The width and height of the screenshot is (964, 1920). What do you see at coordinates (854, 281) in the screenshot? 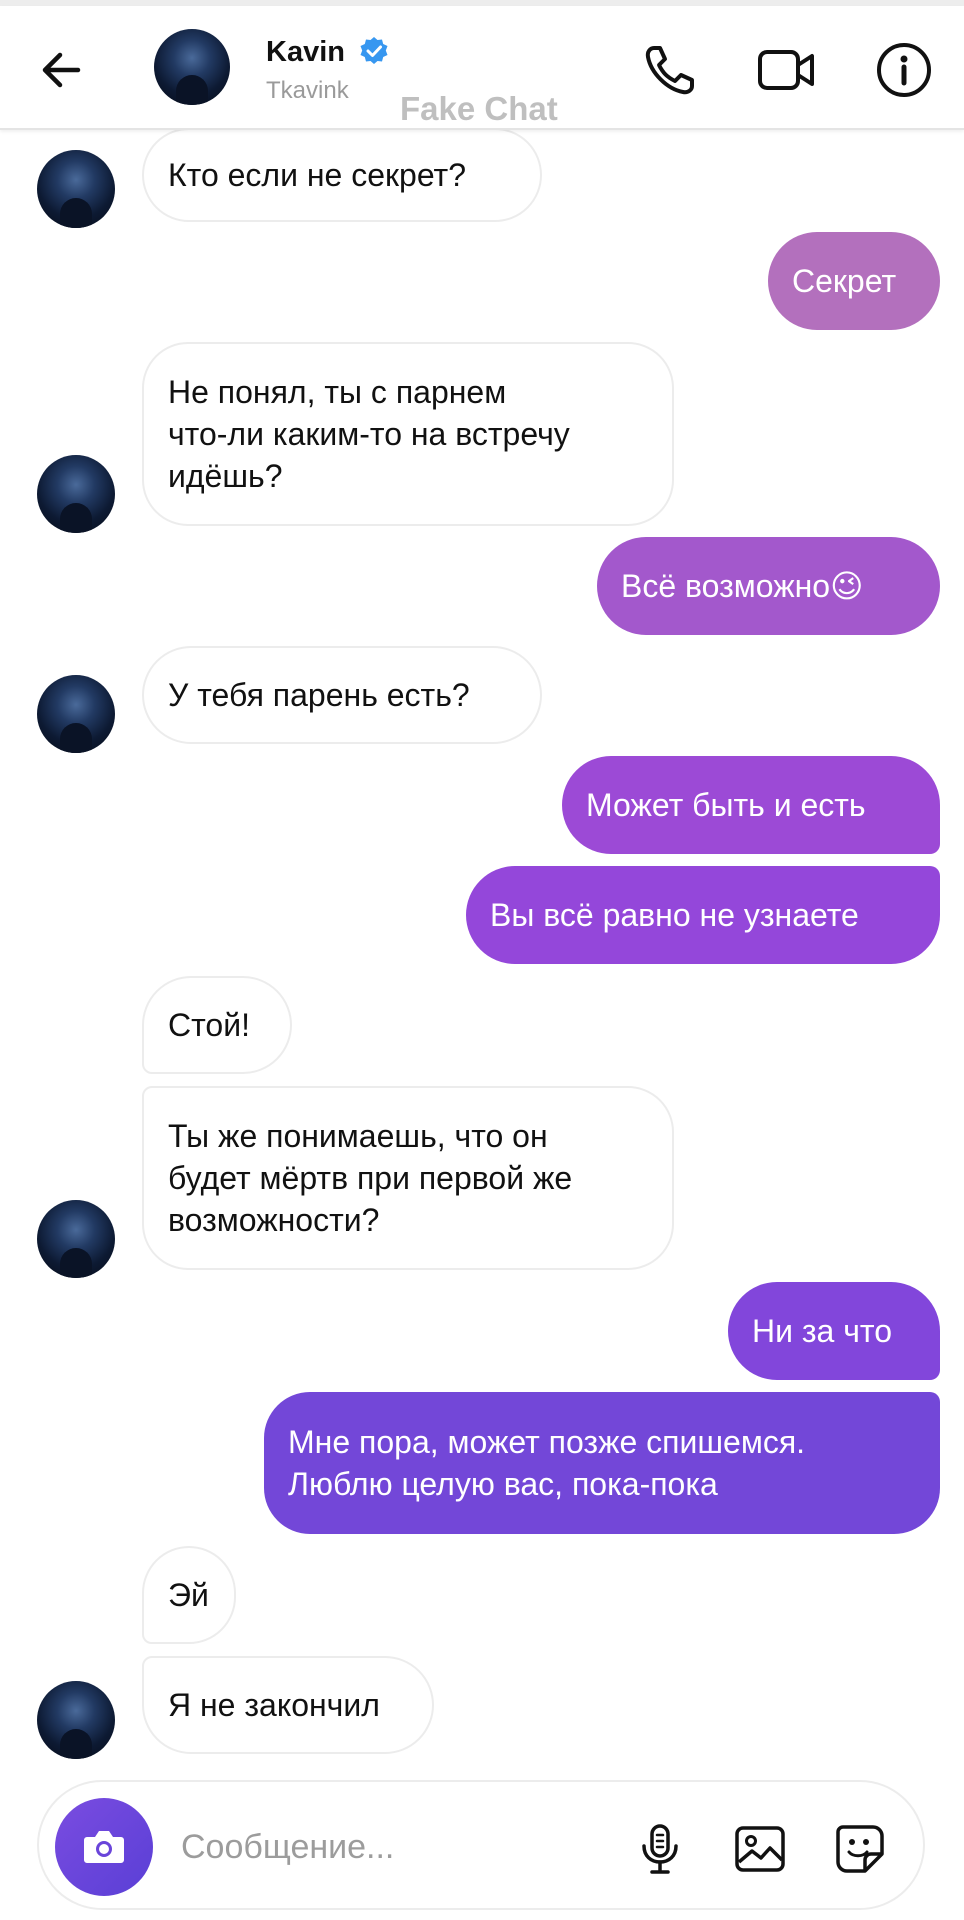
I see `message-outgoing: Секрет` at bounding box center [854, 281].